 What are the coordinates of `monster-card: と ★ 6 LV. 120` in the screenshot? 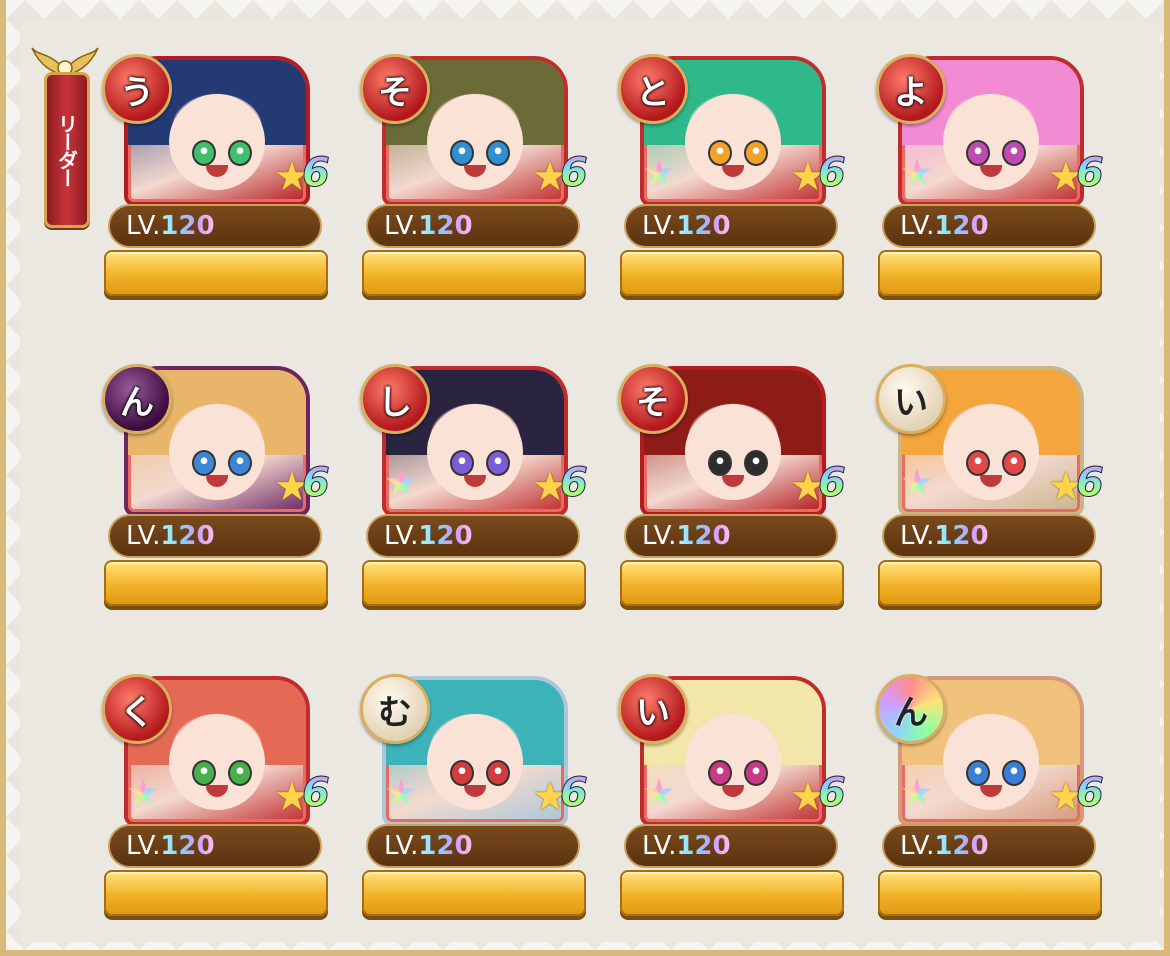 It's located at (734, 179).